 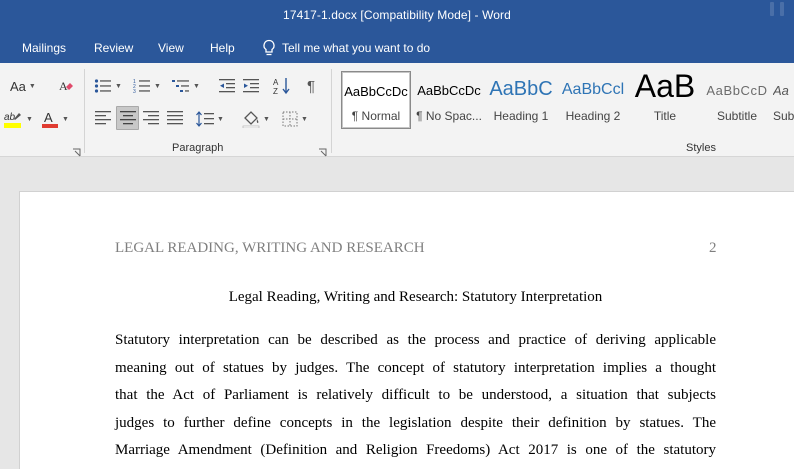 I want to click on sort-button: A Z, so click(x=282, y=86).